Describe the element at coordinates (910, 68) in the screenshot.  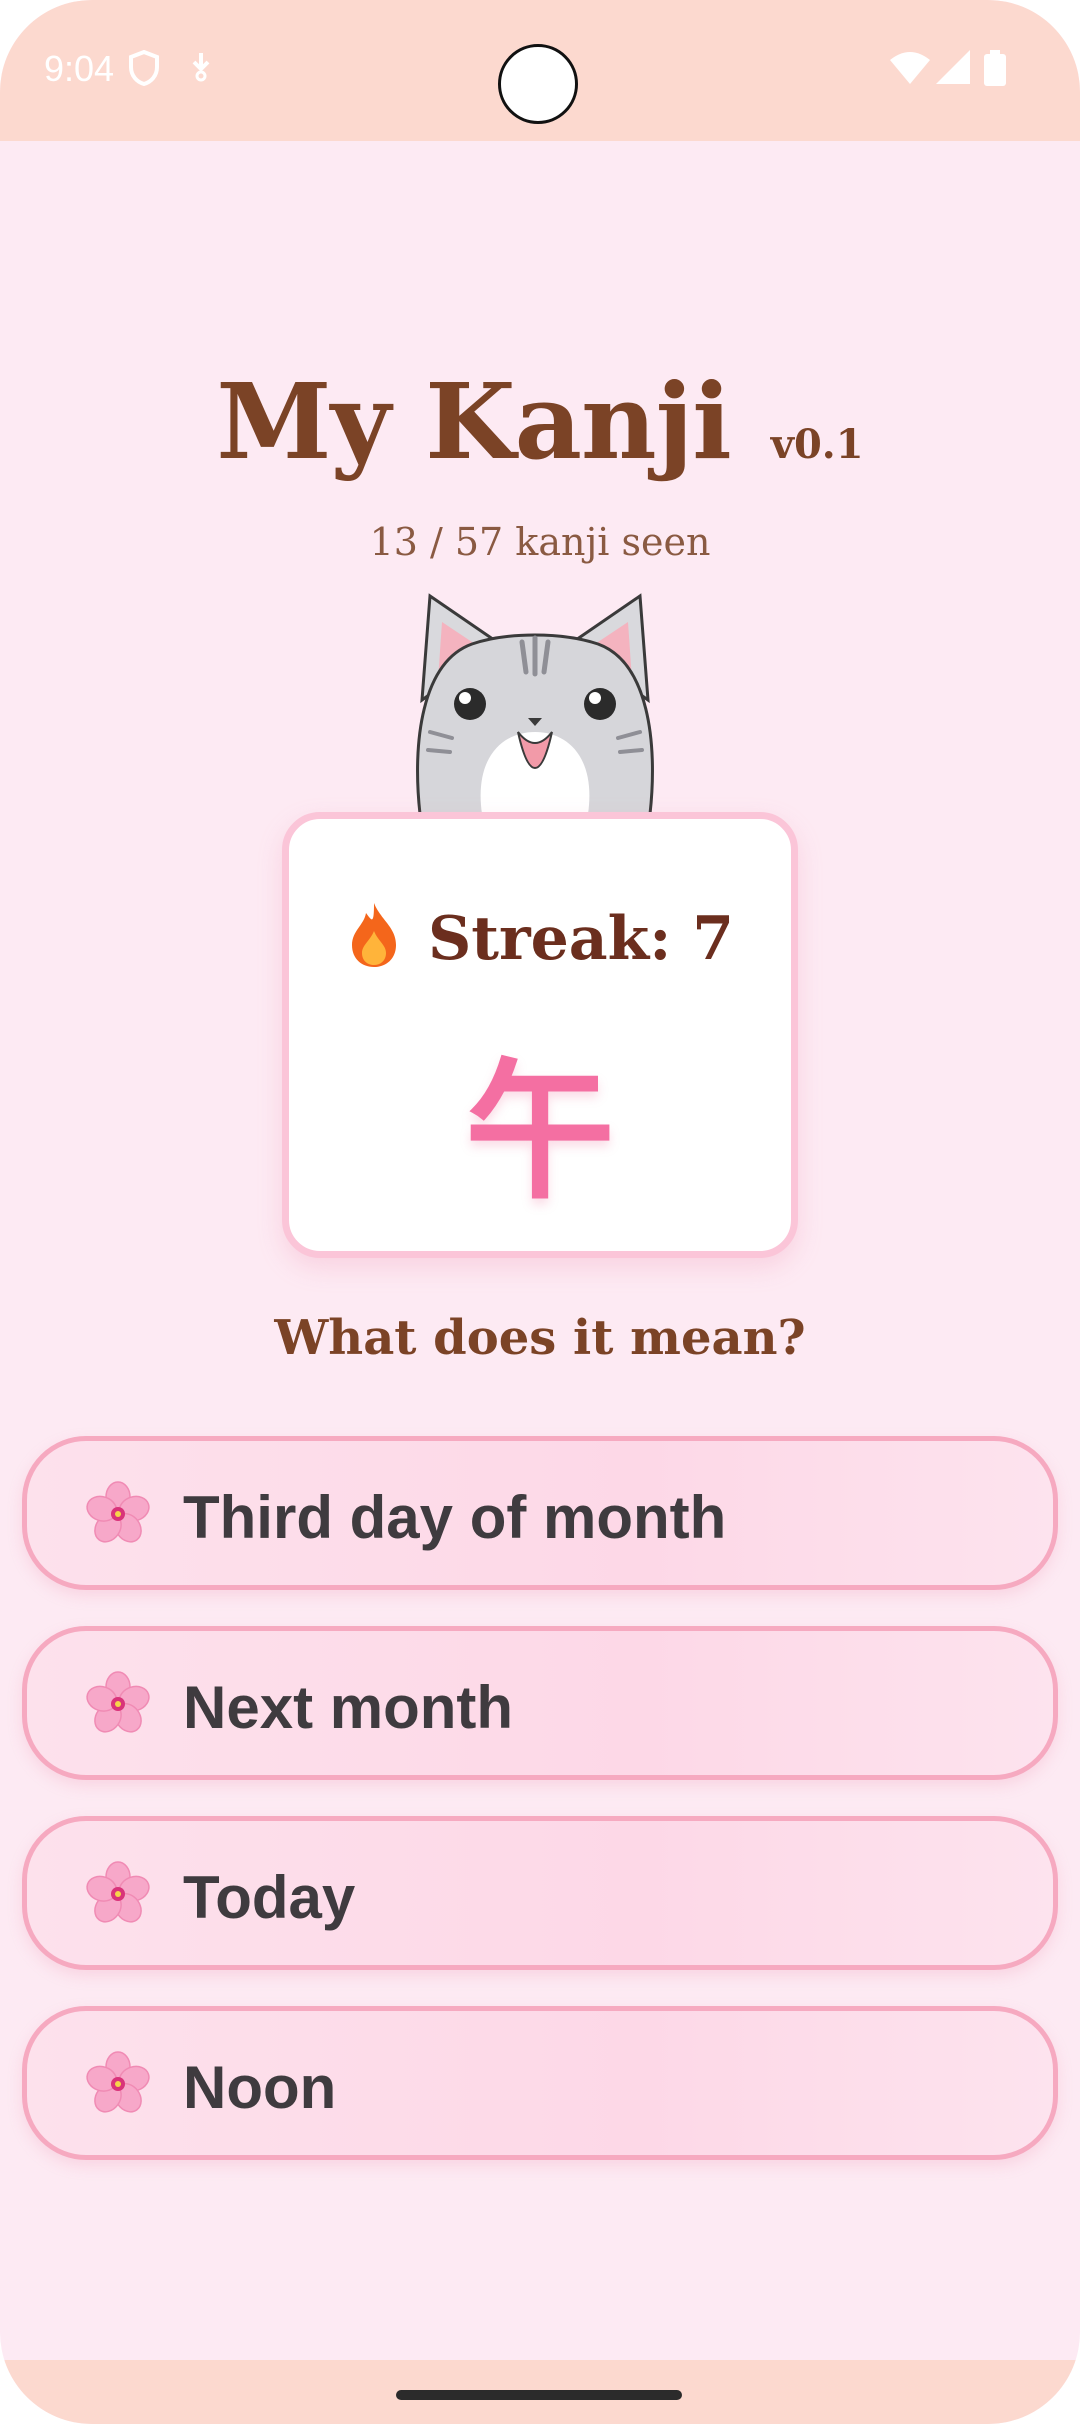
I see `wifi-icon` at that location.